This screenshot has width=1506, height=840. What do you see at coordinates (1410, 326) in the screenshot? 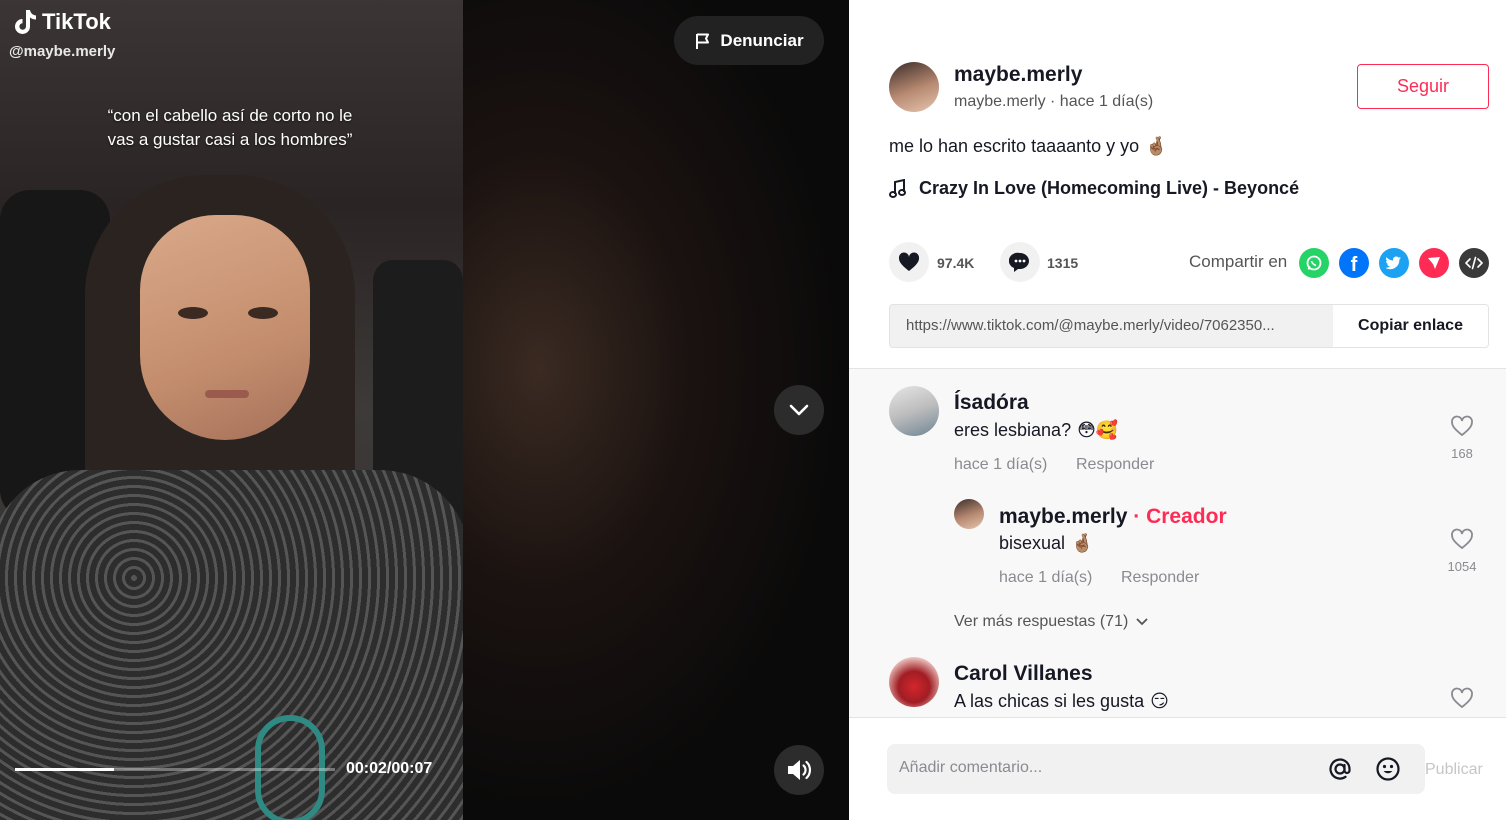
I see `copy-link-button: Copiar enlace` at bounding box center [1410, 326].